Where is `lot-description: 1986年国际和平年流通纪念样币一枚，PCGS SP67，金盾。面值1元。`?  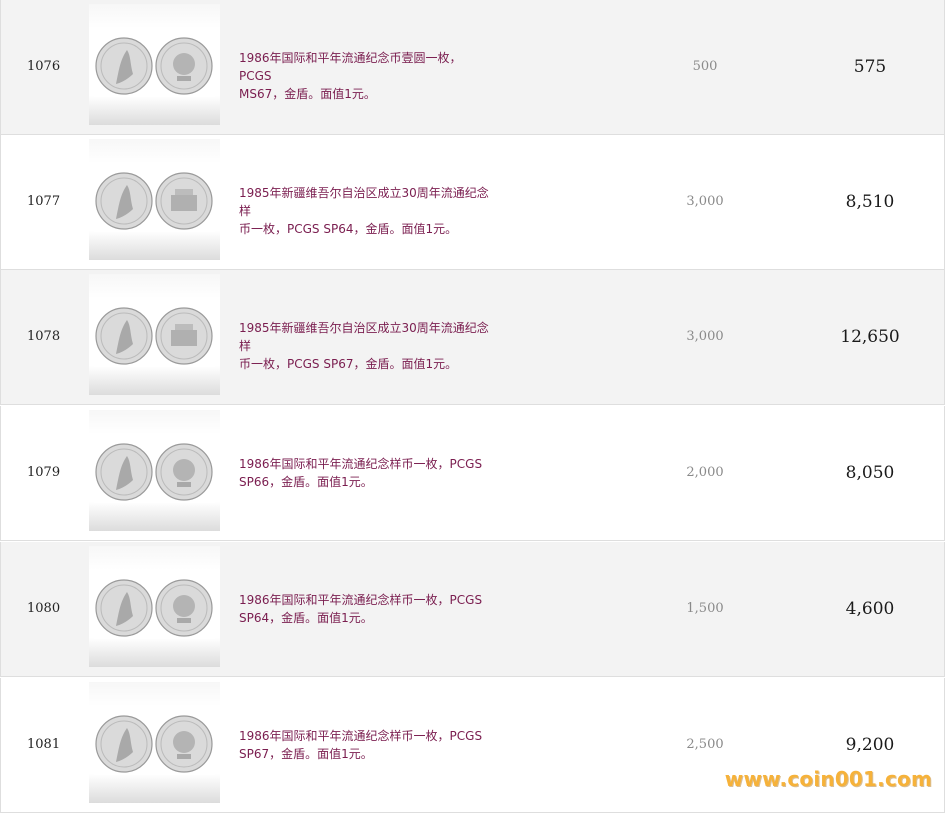 lot-description: 1986年国际和平年流通纪念样币一枚，PCGS SP67，金盾。面值1元。 is located at coordinates (365, 745).